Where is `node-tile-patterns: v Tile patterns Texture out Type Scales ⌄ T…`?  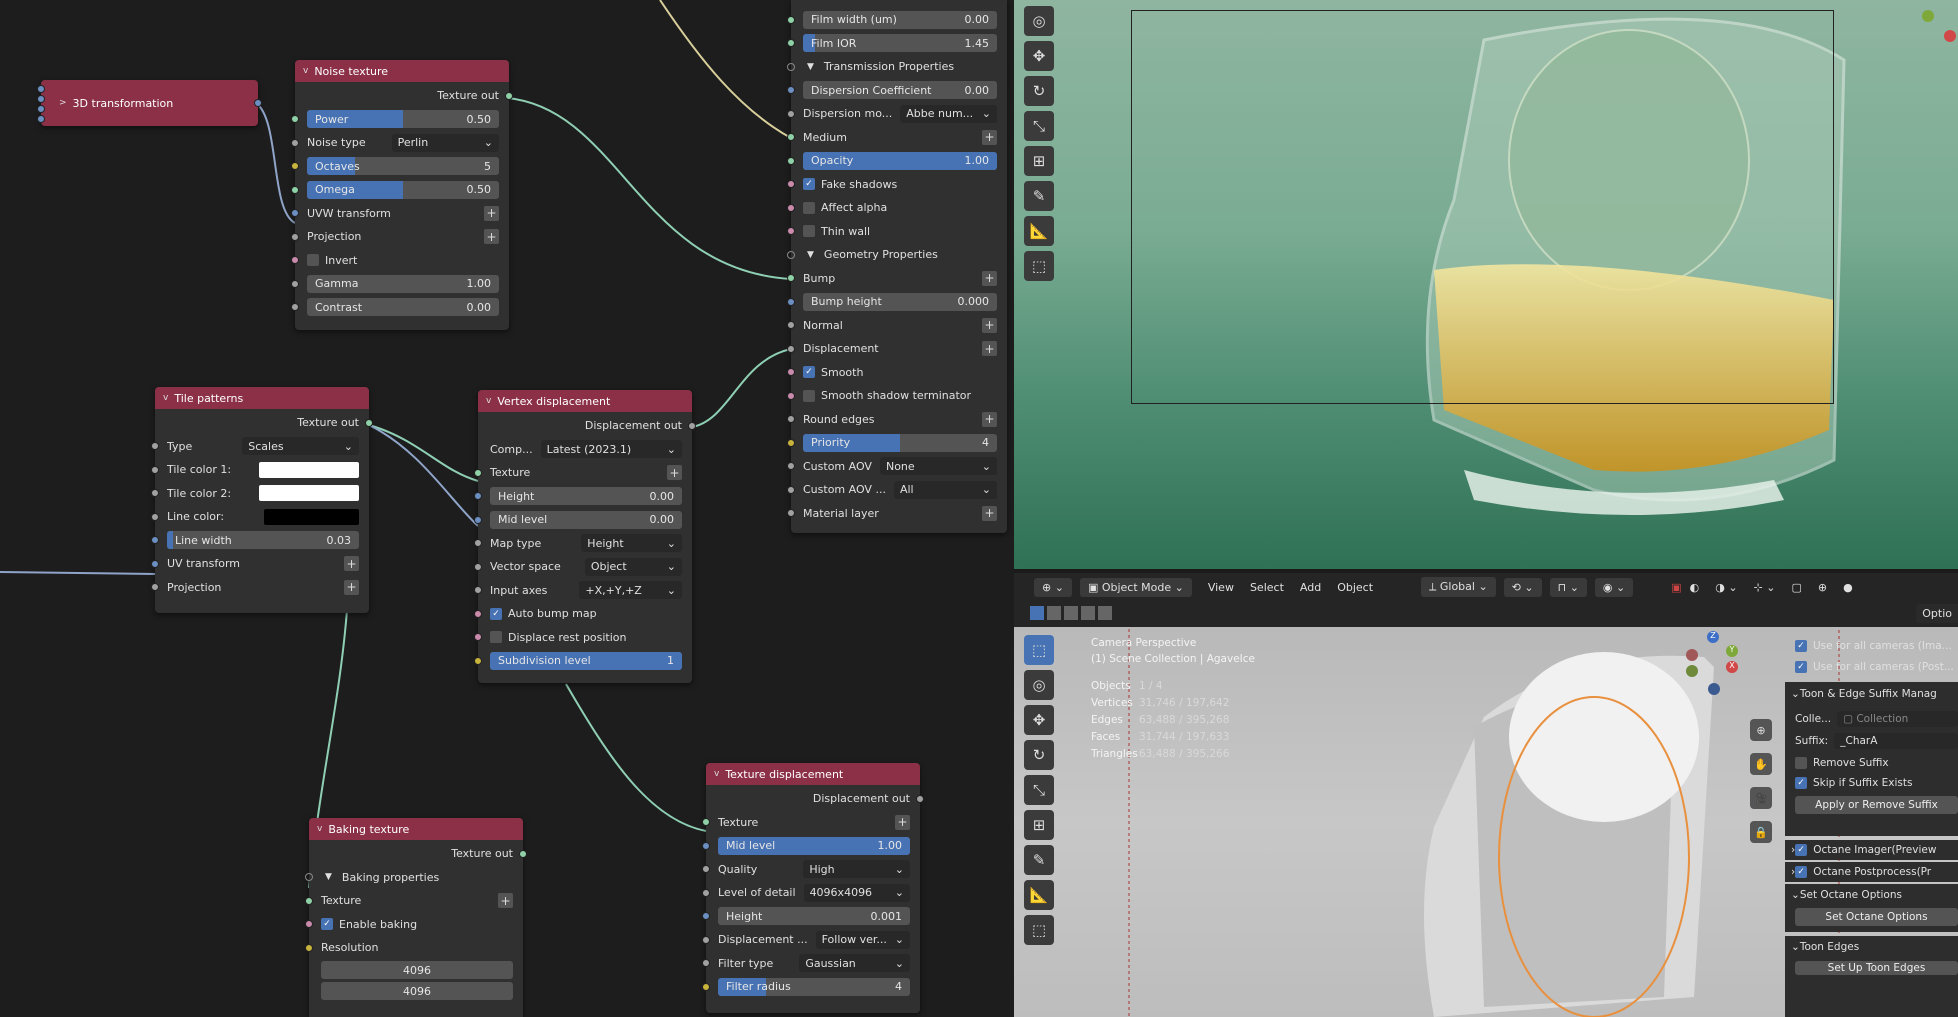 node-tile-patterns: v Tile patterns Texture out Type Scales ⌄ T… is located at coordinates (262, 500).